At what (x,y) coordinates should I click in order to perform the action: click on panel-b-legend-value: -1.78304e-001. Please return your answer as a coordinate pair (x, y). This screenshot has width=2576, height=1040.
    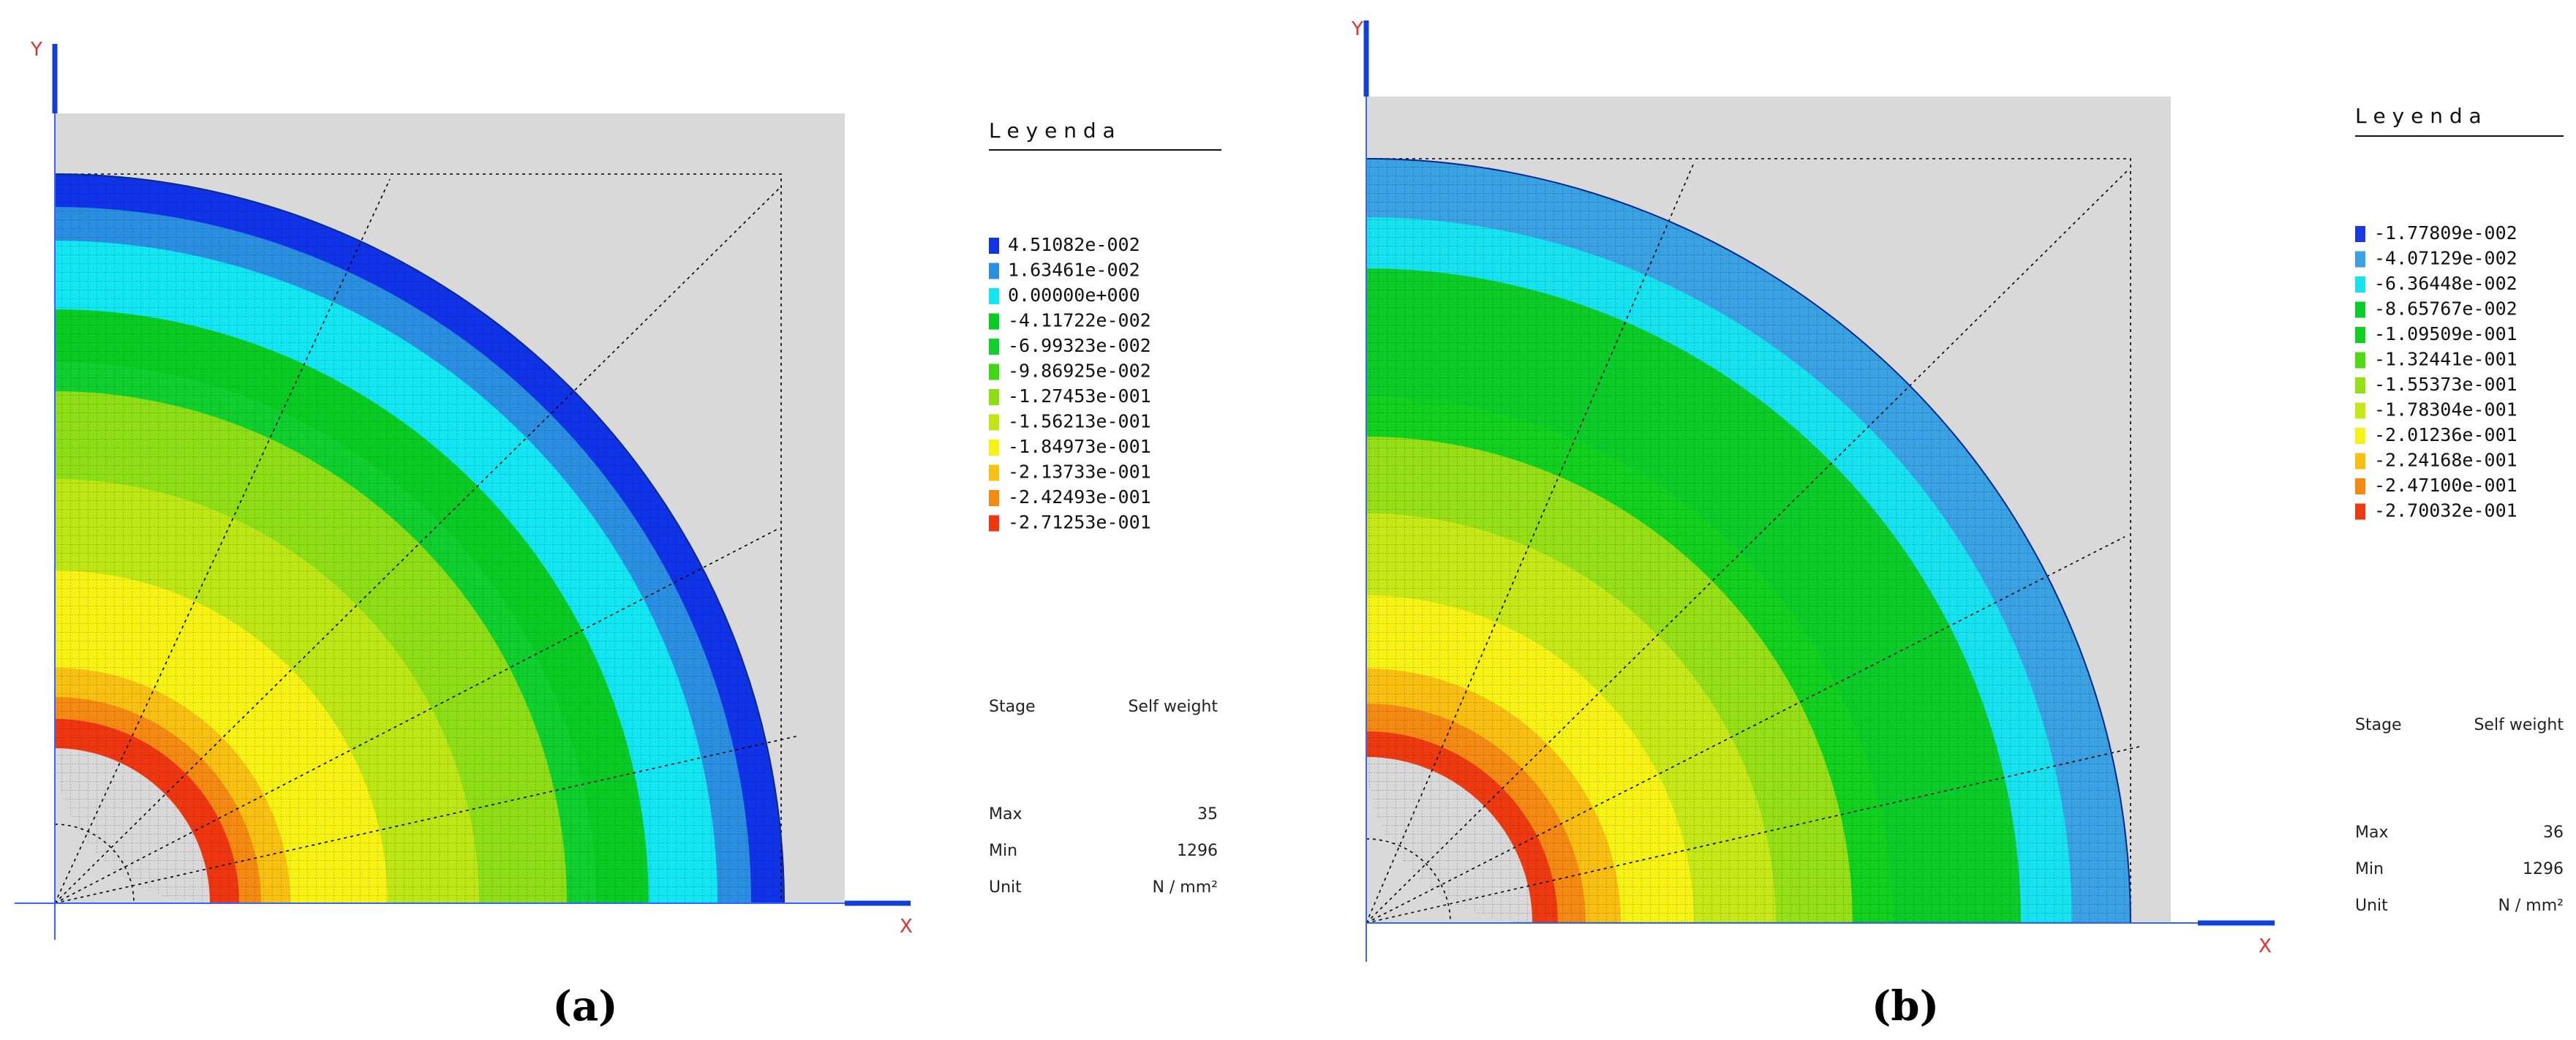
    Looking at the image, I should click on (2445, 410).